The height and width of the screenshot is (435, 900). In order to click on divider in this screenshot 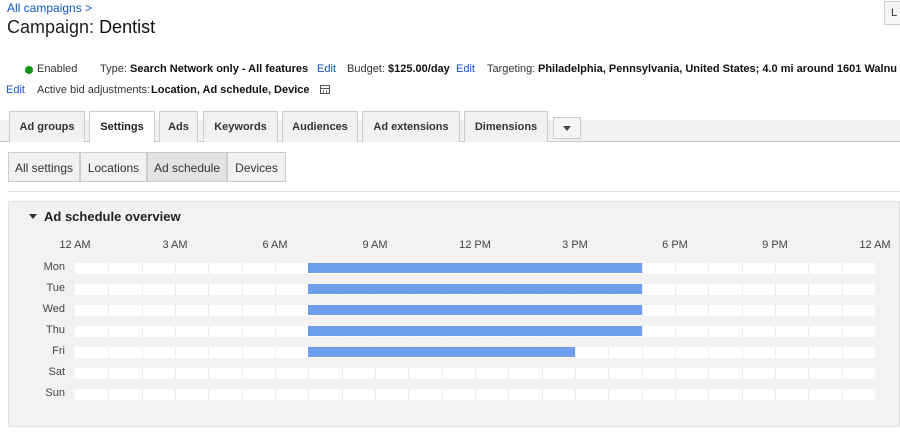, I will do `click(454, 191)`.